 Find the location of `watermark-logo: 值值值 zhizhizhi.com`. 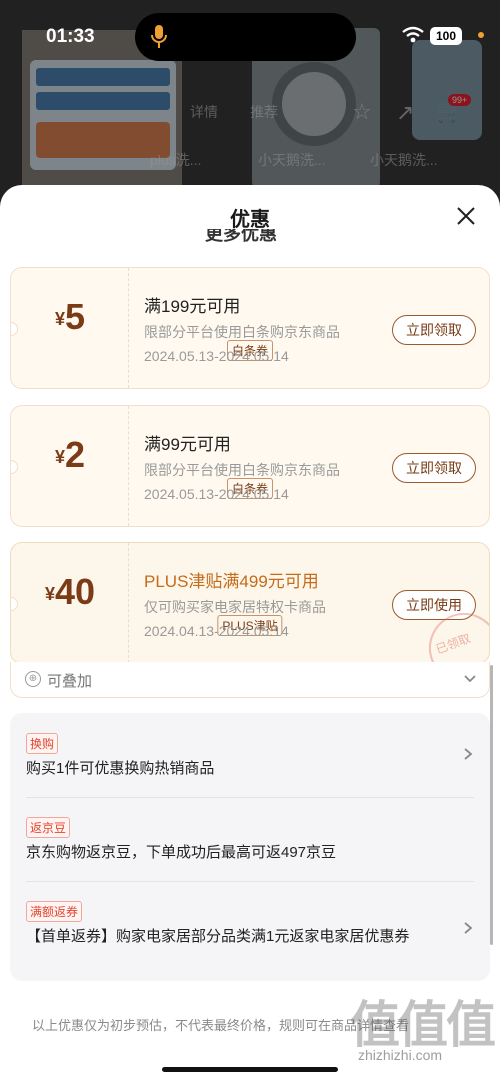

watermark-logo: 值值值 zhizhizhi.com is located at coordinates (423, 1030).